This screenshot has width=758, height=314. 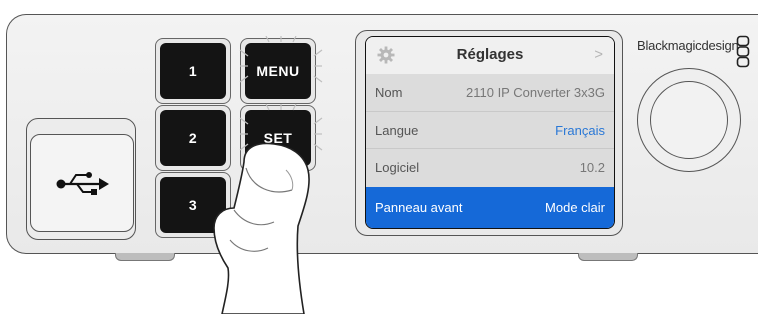 I want to click on lcd-row-value: 10.2, so click(x=592, y=167).